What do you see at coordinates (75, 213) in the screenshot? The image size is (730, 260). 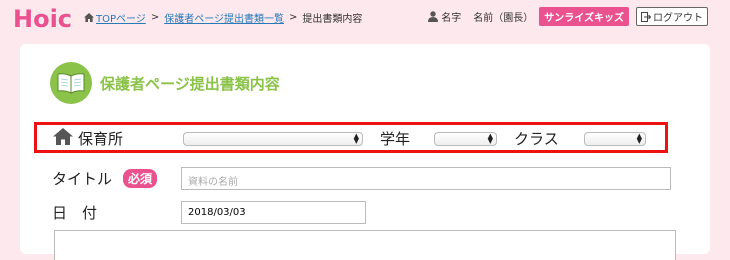 I see `date-label: 日 付` at bounding box center [75, 213].